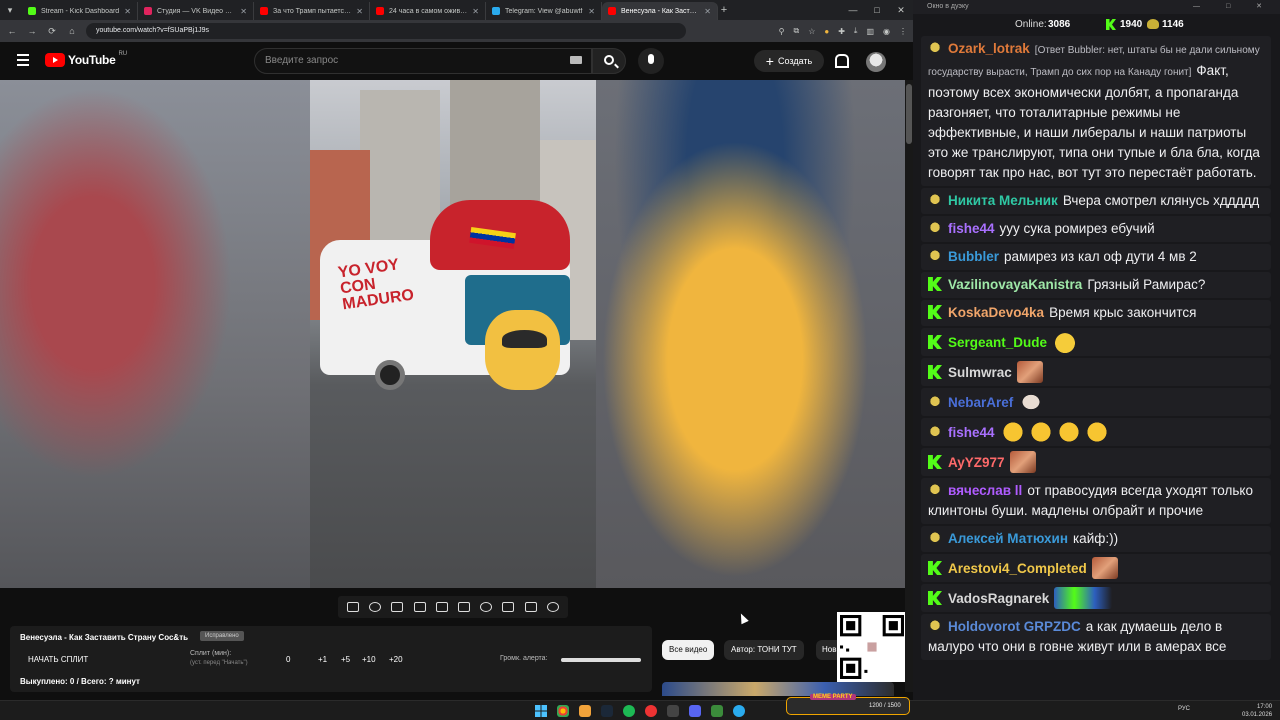  Describe the element at coordinates (660, 11) in the screenshot. I see `browser-tab: Венесуэла - Как Заставить ✕` at that location.